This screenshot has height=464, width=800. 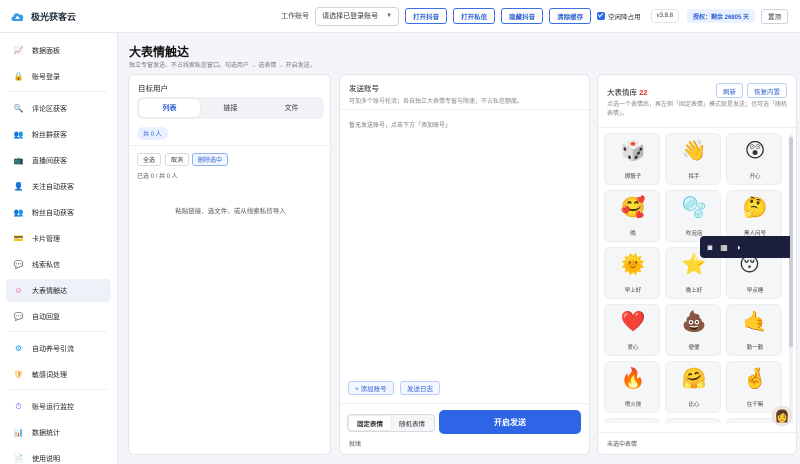 I want to click on open-dm-button: 打开私信, so click(x=474, y=16).